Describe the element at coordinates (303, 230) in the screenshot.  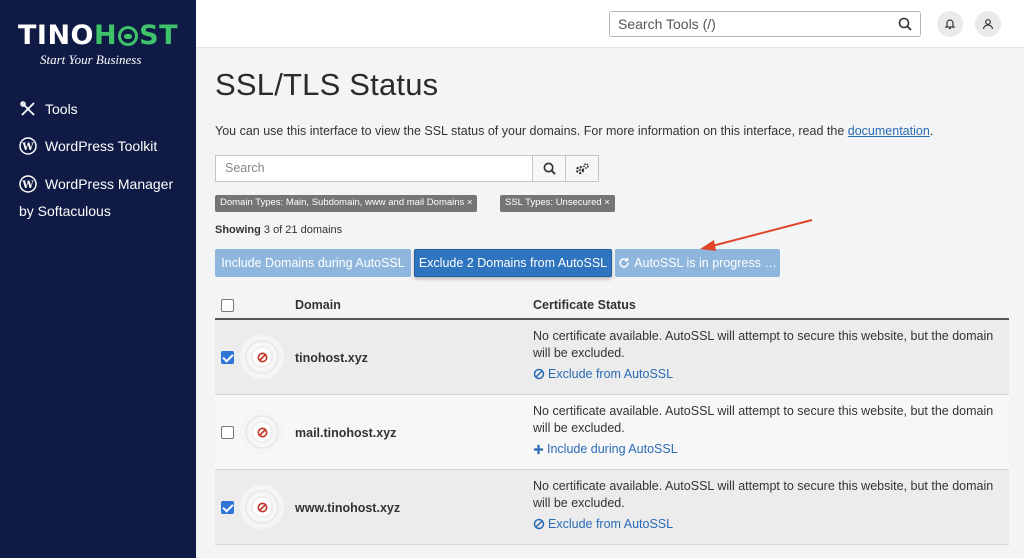
I see `showing-text: 3 of 21 domains` at that location.